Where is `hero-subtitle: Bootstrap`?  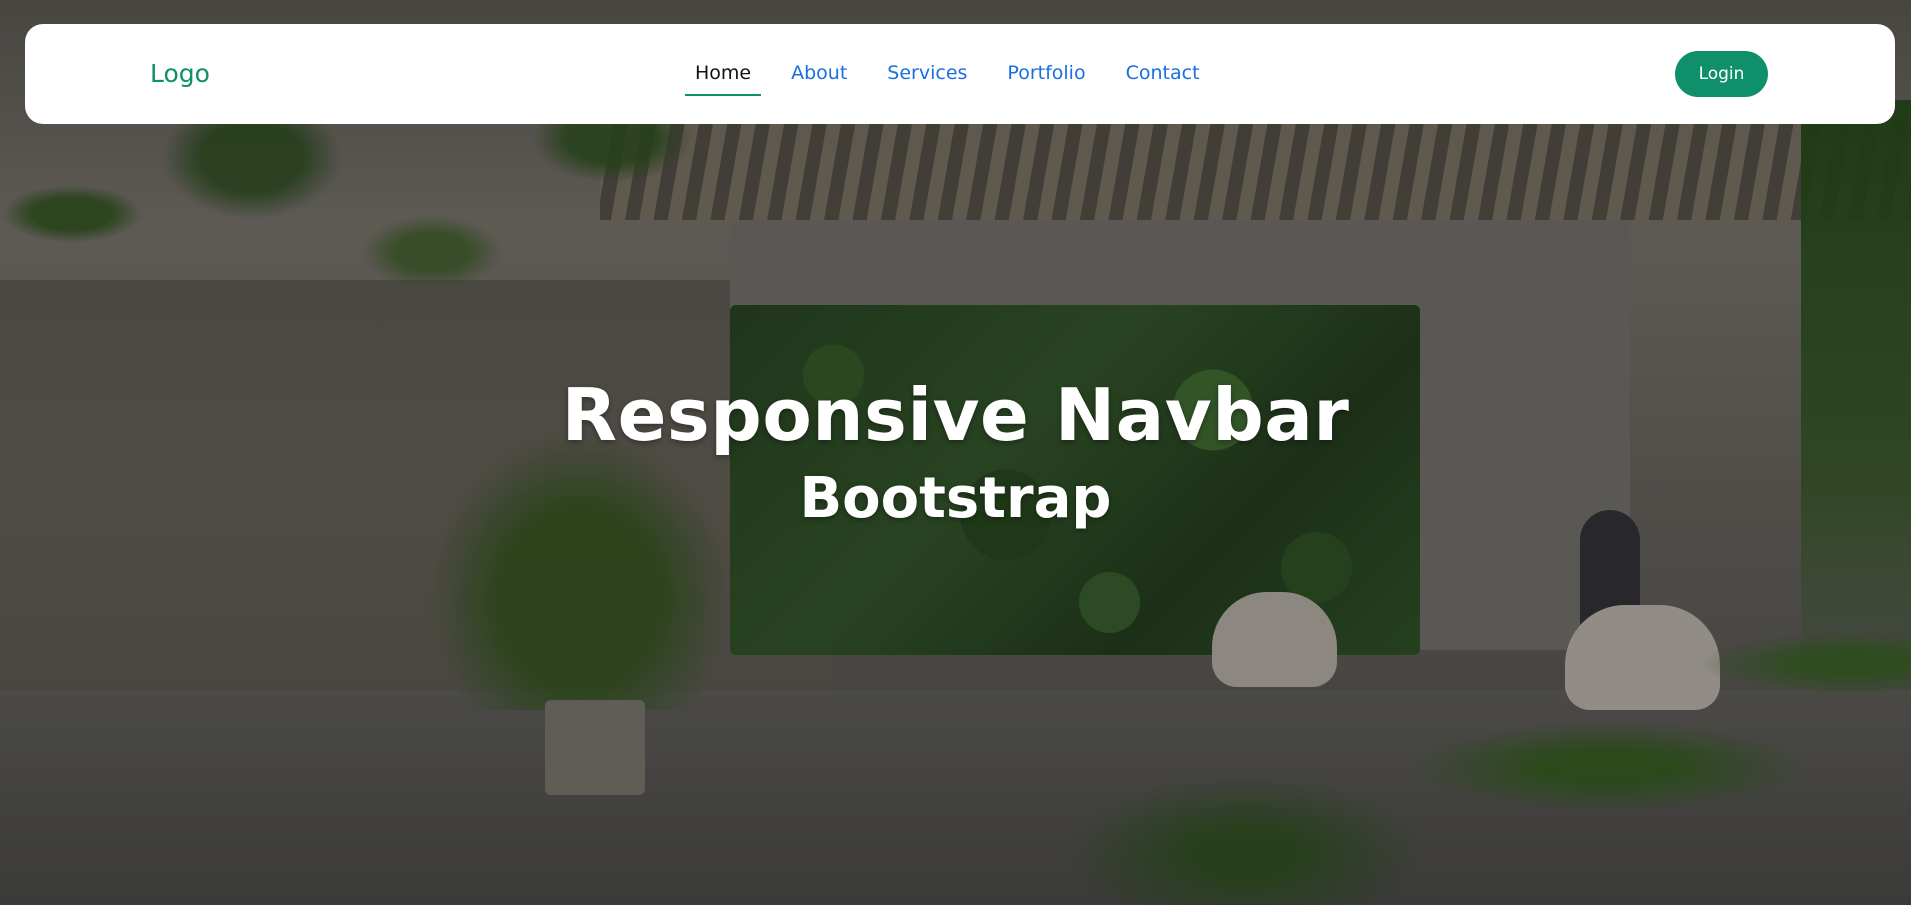
hero-subtitle: Bootstrap is located at coordinates (955, 498).